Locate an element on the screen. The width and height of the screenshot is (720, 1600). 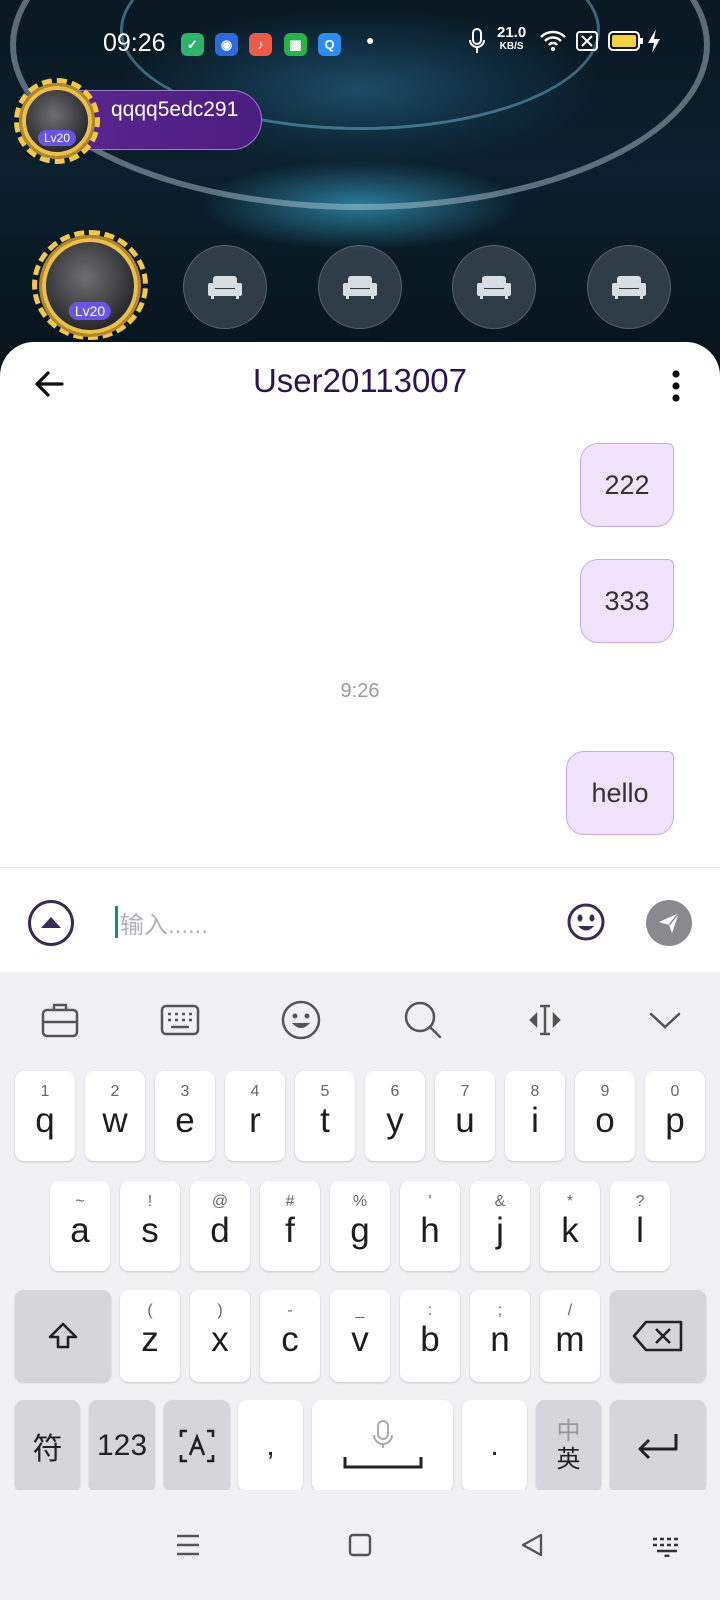
key-k: * k is located at coordinates (570, 1226).